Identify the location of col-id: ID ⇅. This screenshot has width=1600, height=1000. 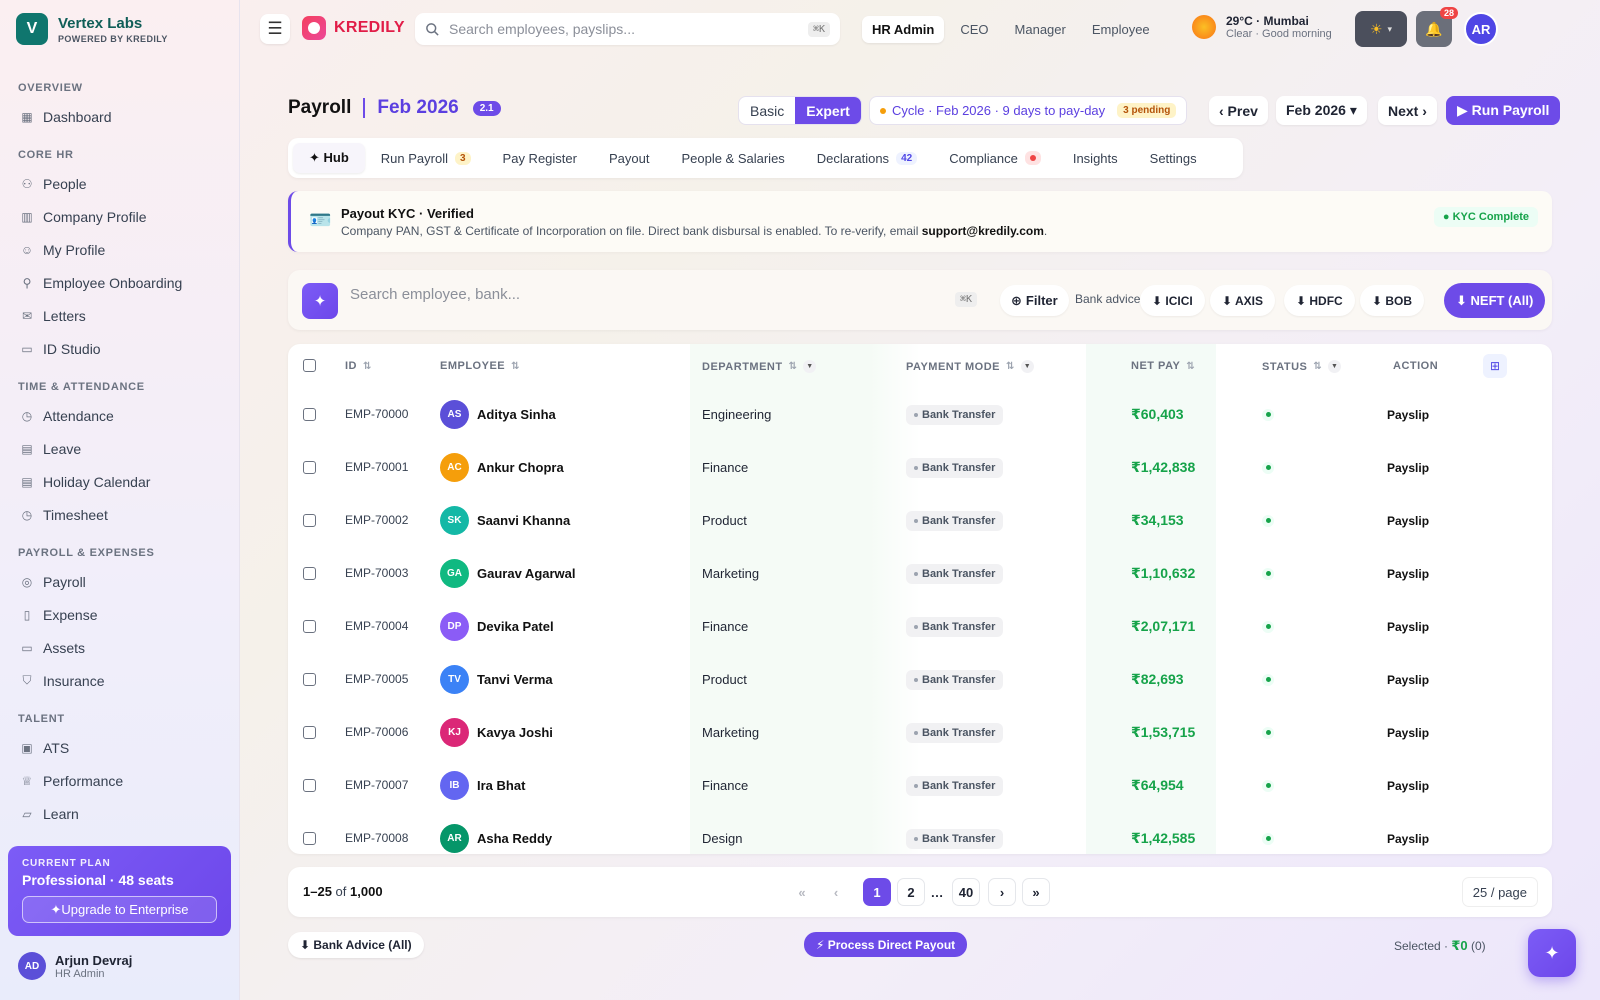
(358, 366).